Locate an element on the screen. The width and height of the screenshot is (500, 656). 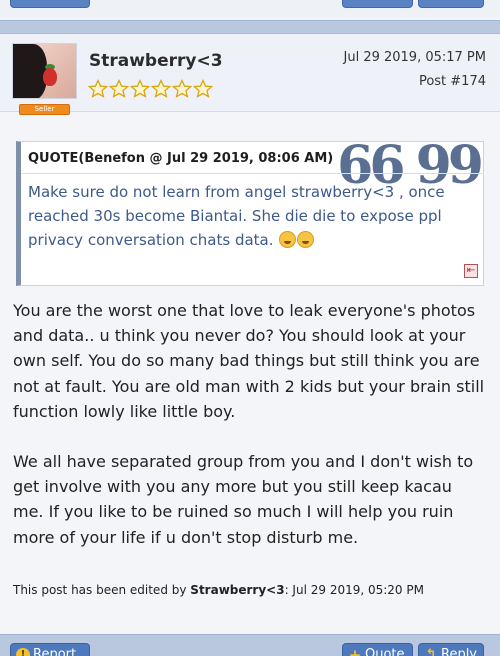
plus-icon: + is located at coordinates (355, 651).